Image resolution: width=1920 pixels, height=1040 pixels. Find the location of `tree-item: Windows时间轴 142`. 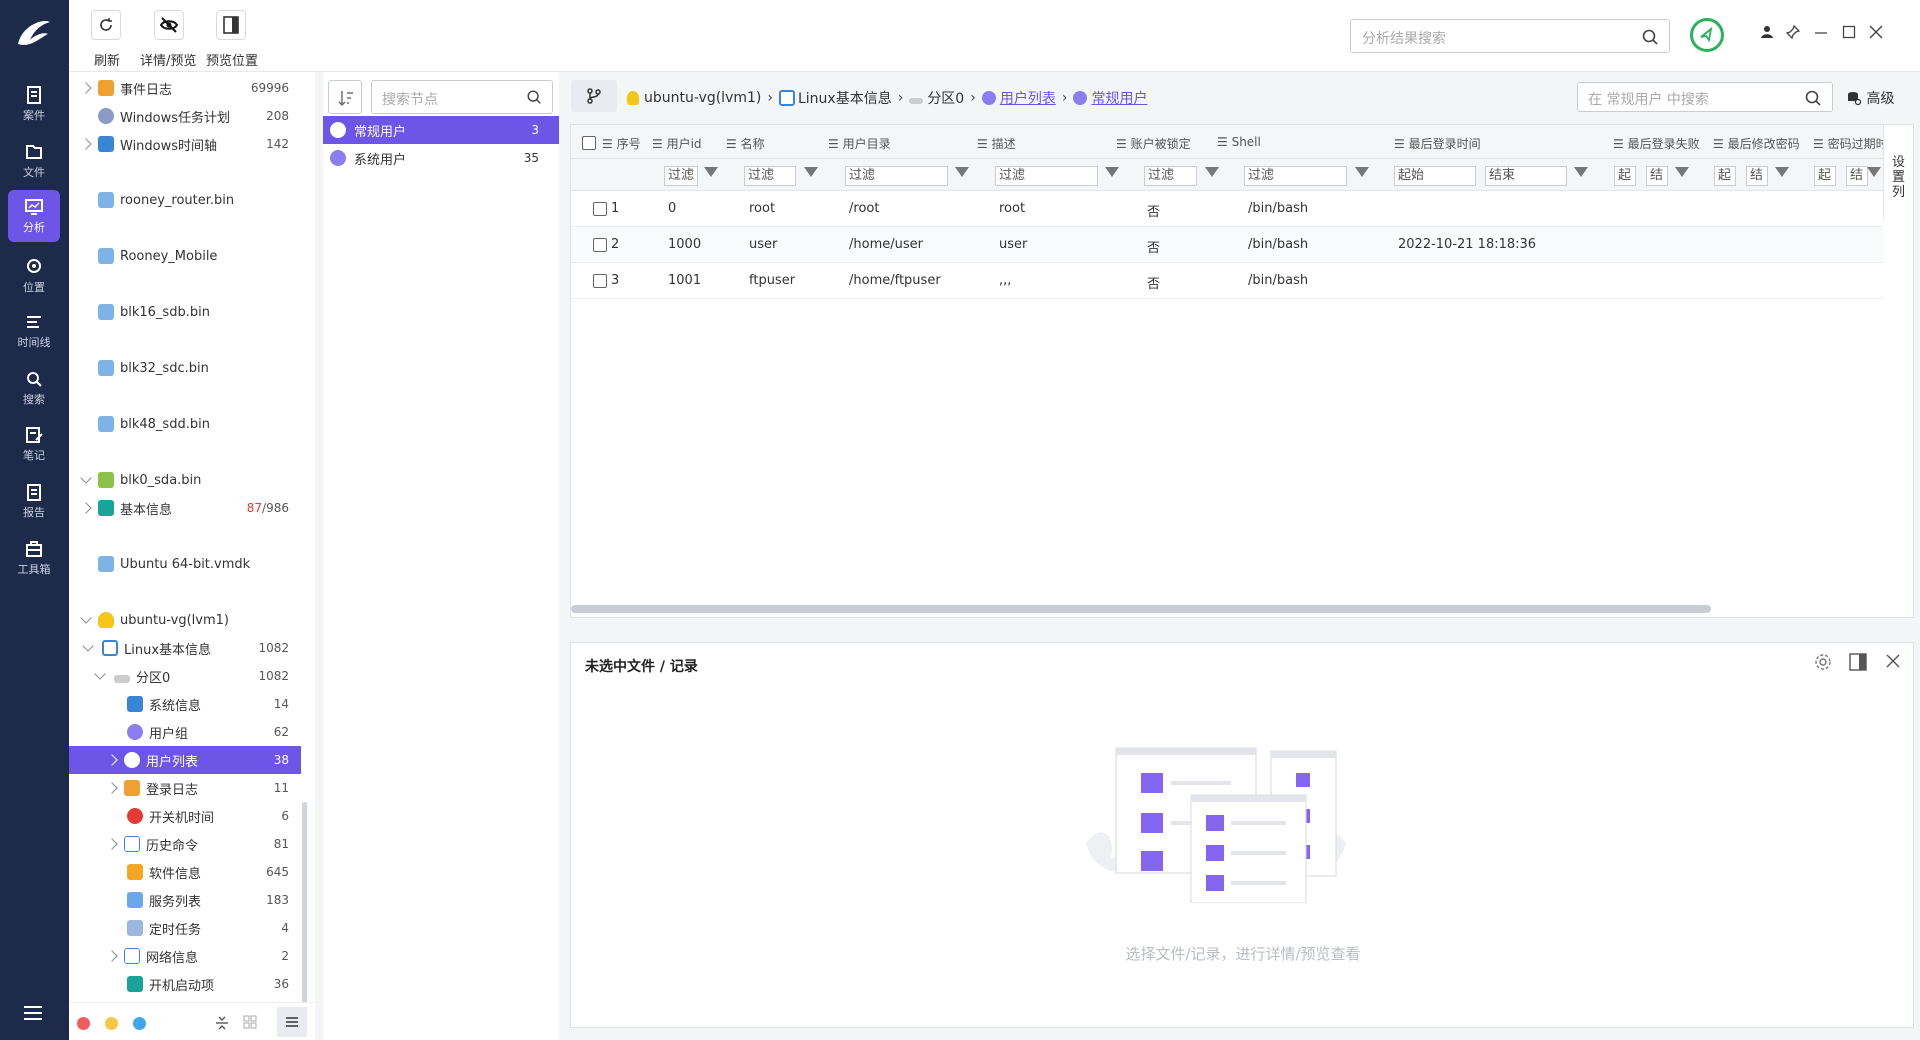

tree-item: Windows时间轴 142 is located at coordinates (185, 144).